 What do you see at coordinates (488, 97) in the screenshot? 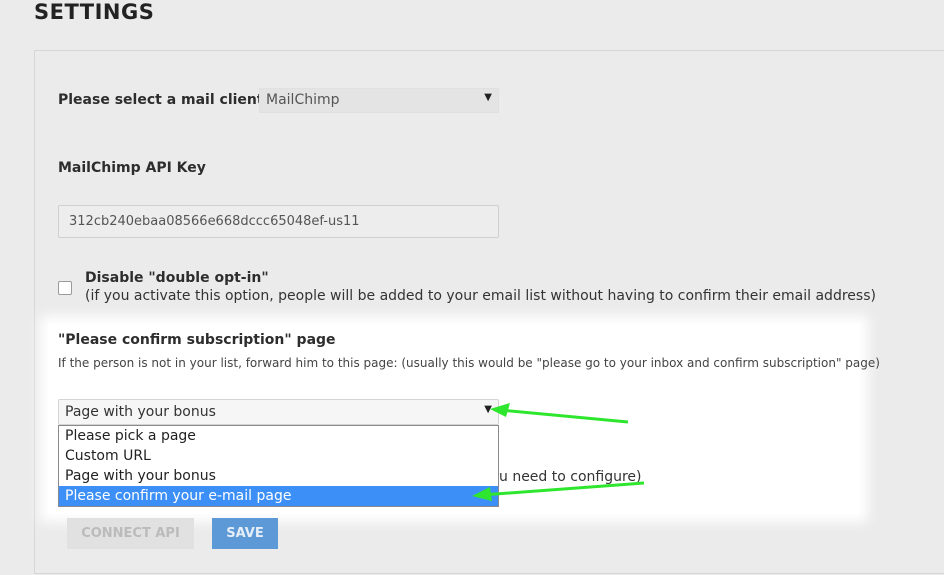
I see `caret-down-icon: ▼` at bounding box center [488, 97].